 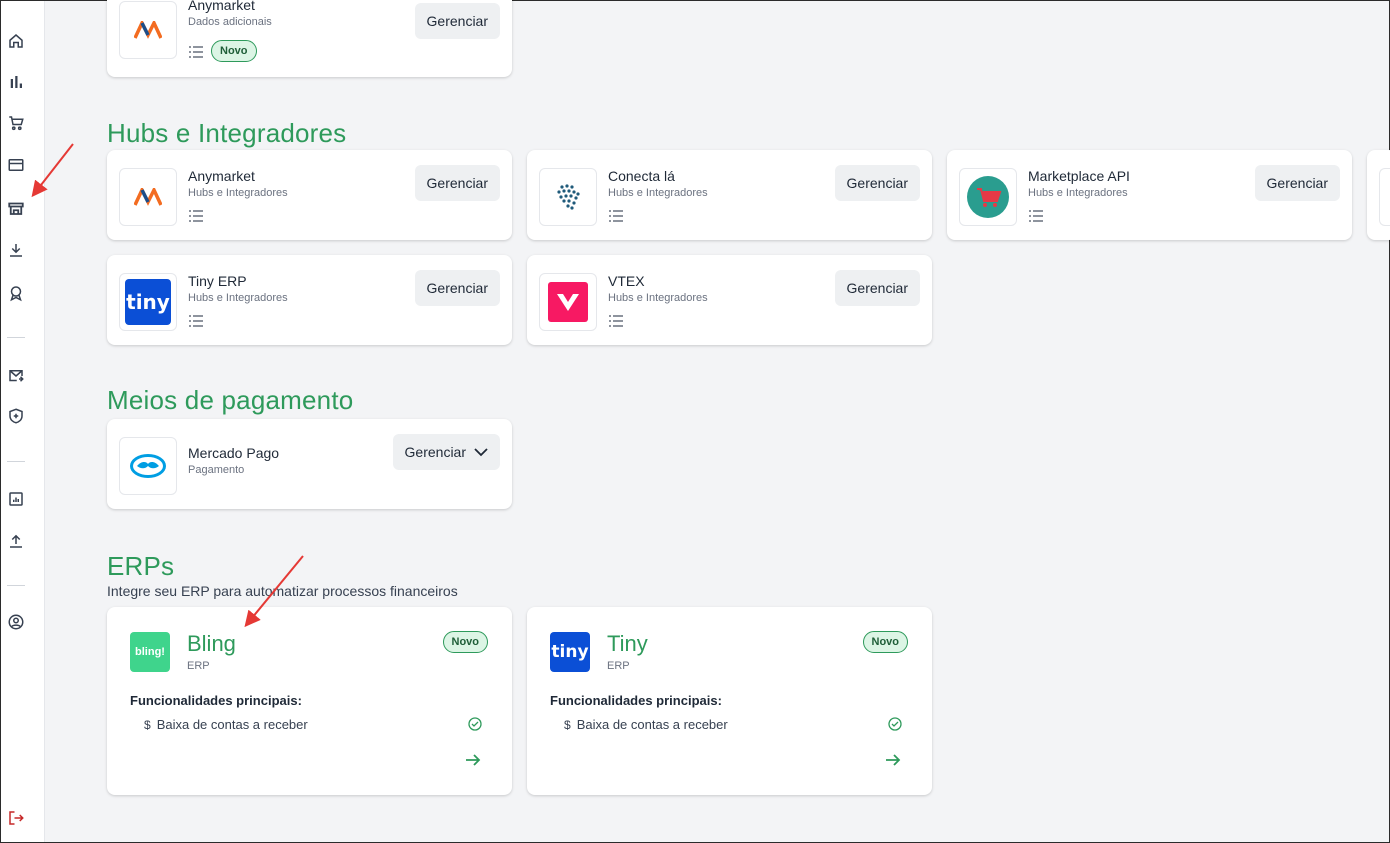 I want to click on report-icon, so click(x=16, y=499).